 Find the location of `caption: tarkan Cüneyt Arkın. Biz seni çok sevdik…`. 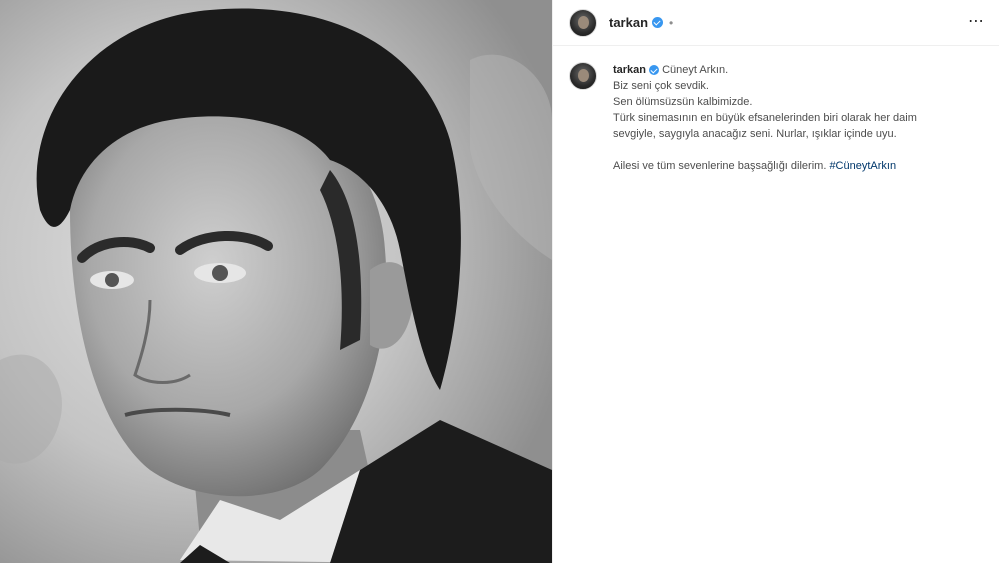

caption: tarkan Cüneyt Arkın. Biz seni çok sevdik… is located at coordinates (776, 110).